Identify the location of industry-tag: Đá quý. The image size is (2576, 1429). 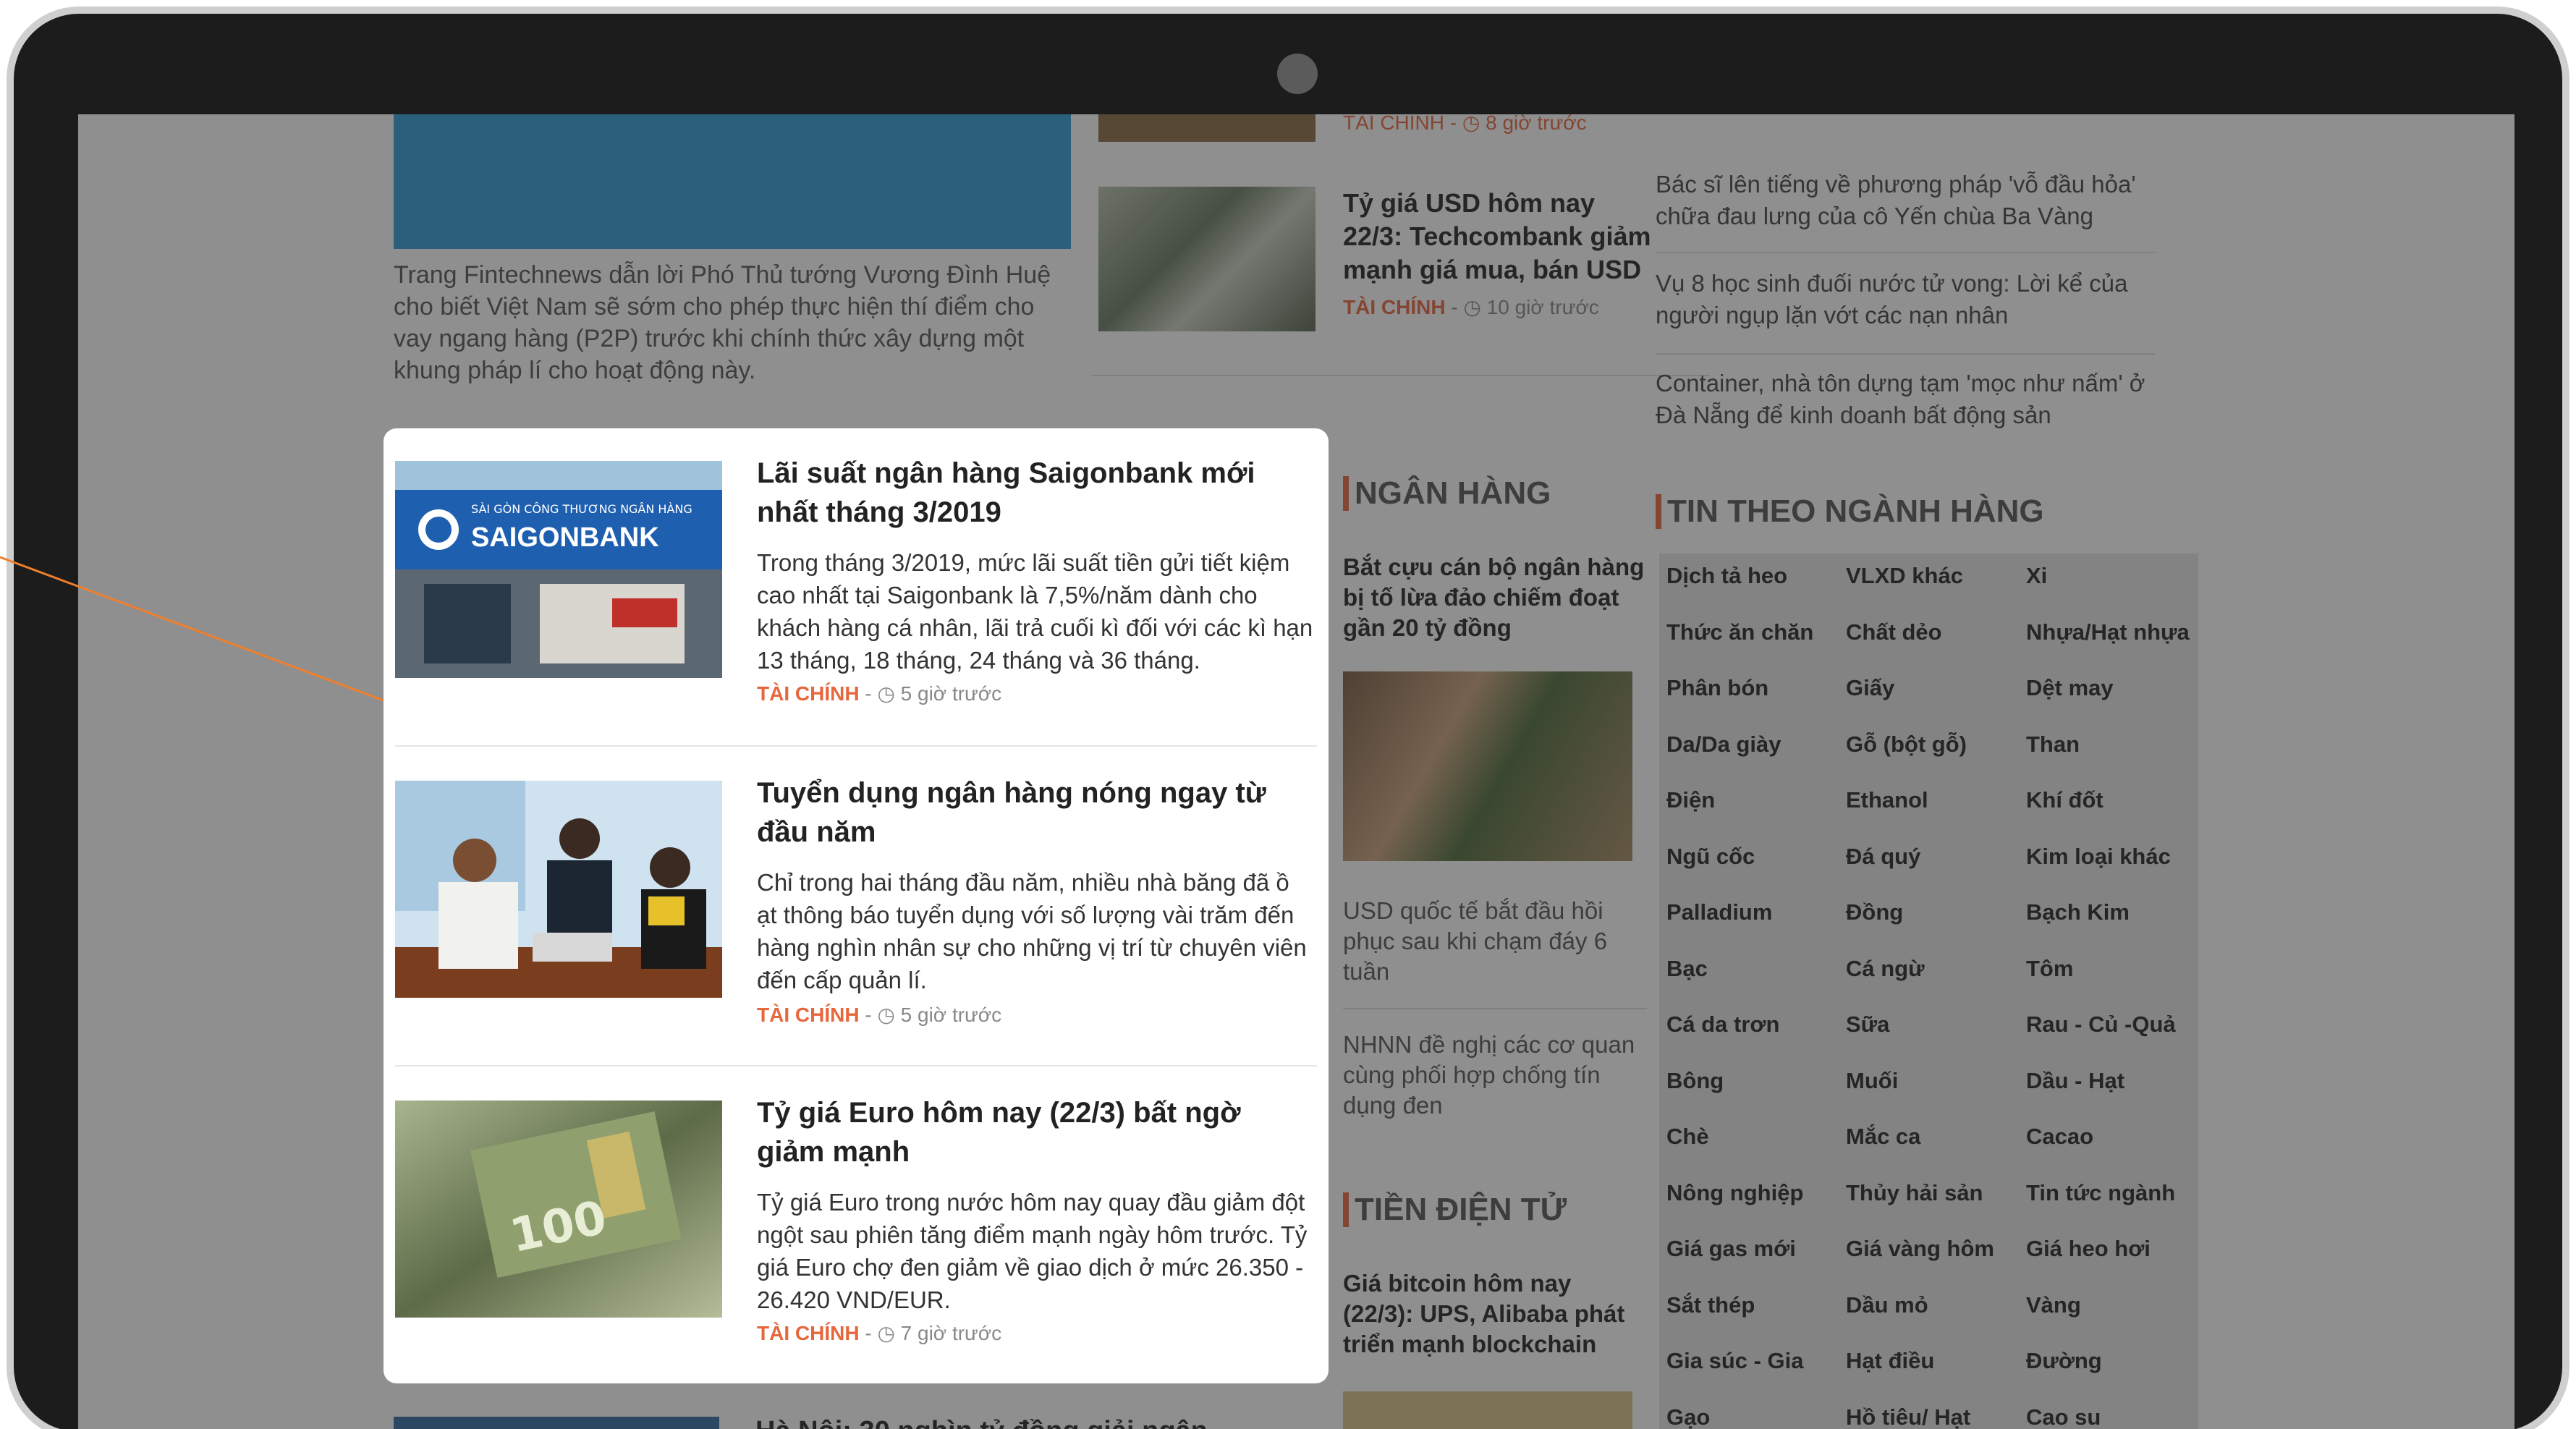
(1883, 857).